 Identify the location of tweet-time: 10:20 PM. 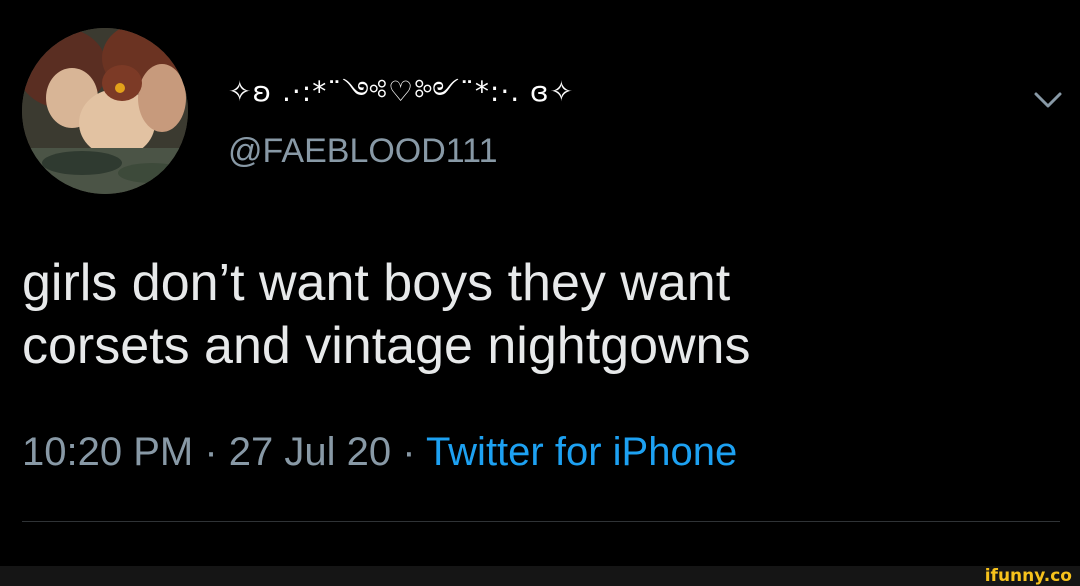
(107, 452).